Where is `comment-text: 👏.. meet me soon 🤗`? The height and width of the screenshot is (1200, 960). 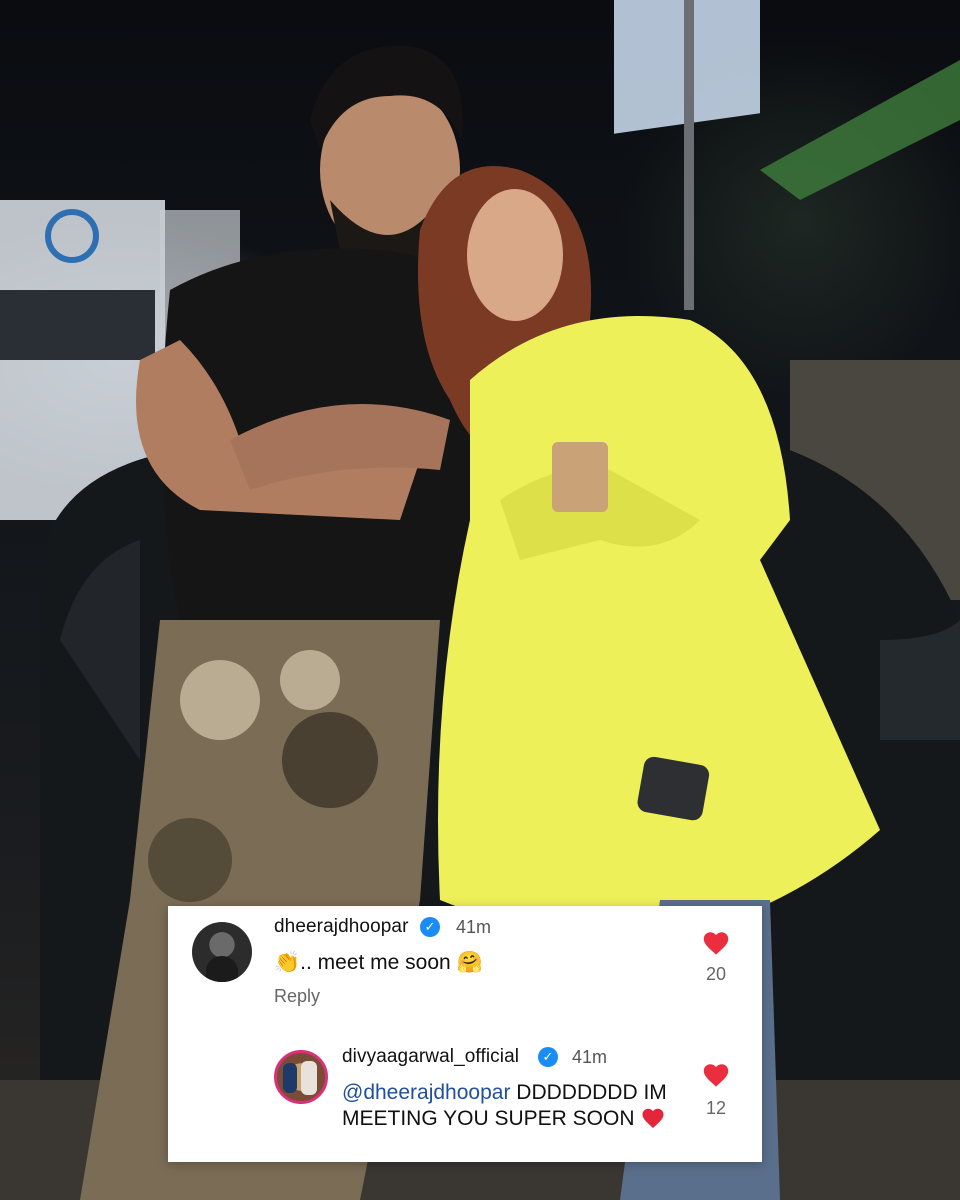 comment-text: 👏.. meet me soon 🤗 is located at coordinates (378, 963).